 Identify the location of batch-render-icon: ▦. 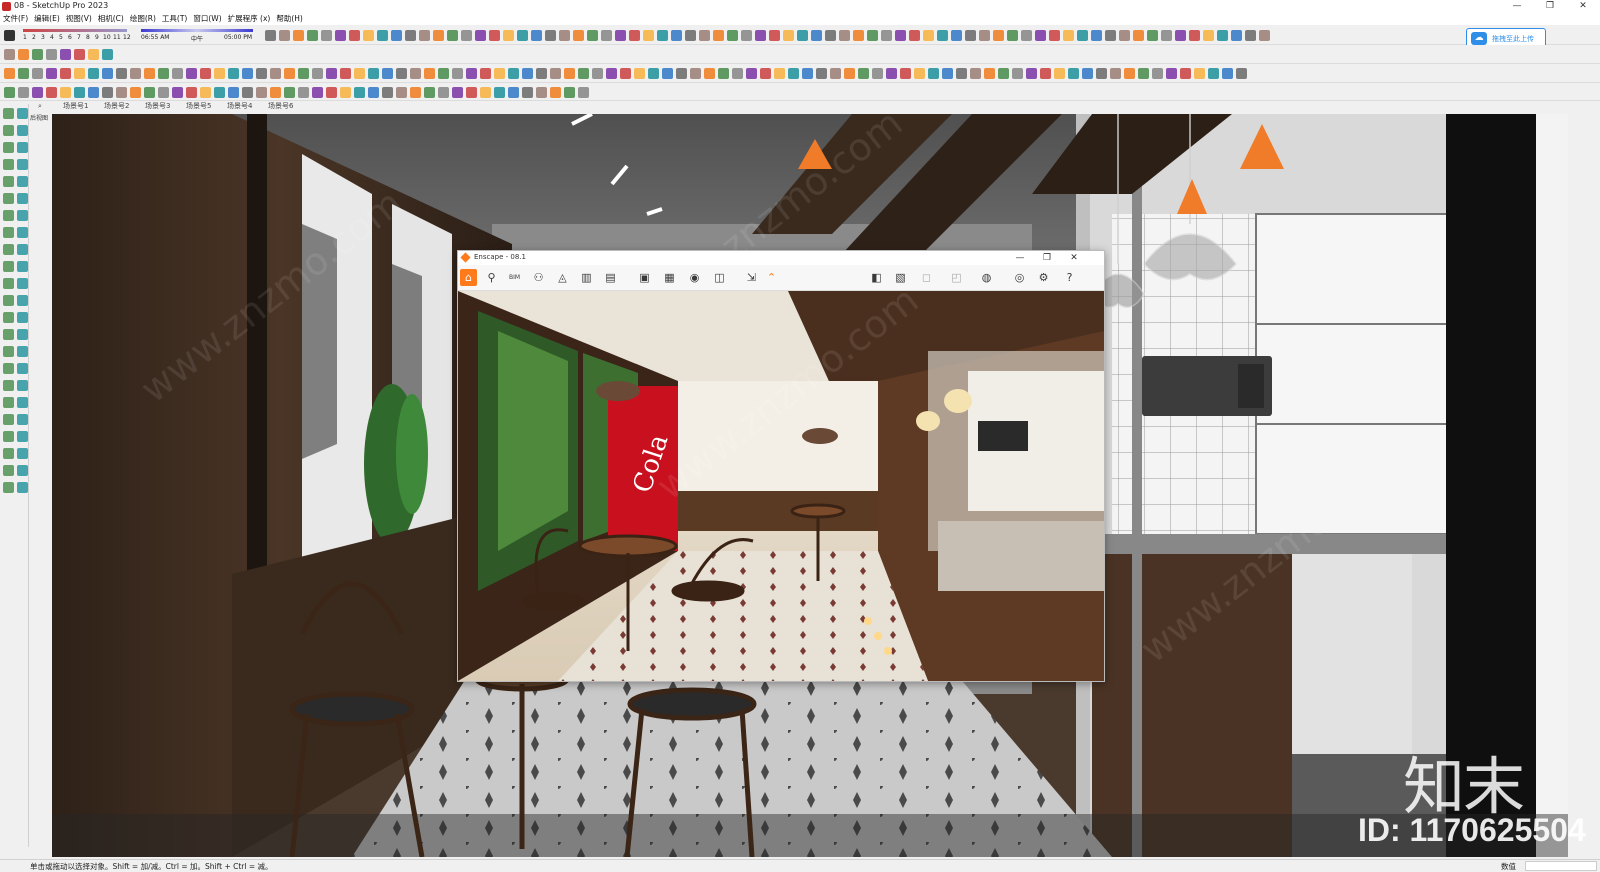
(669, 277).